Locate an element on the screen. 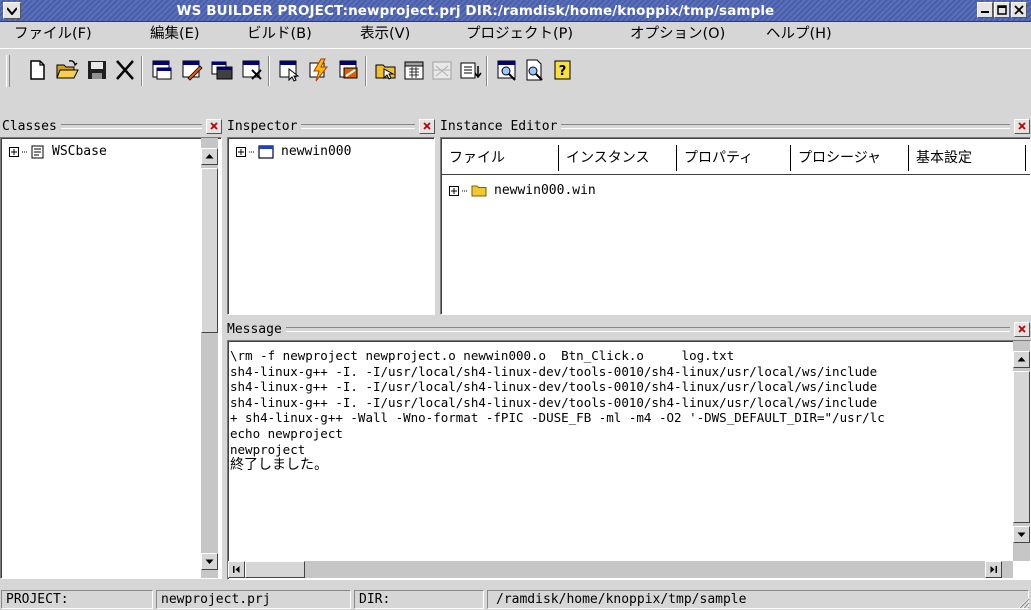  compile-button is located at coordinates (319, 70).